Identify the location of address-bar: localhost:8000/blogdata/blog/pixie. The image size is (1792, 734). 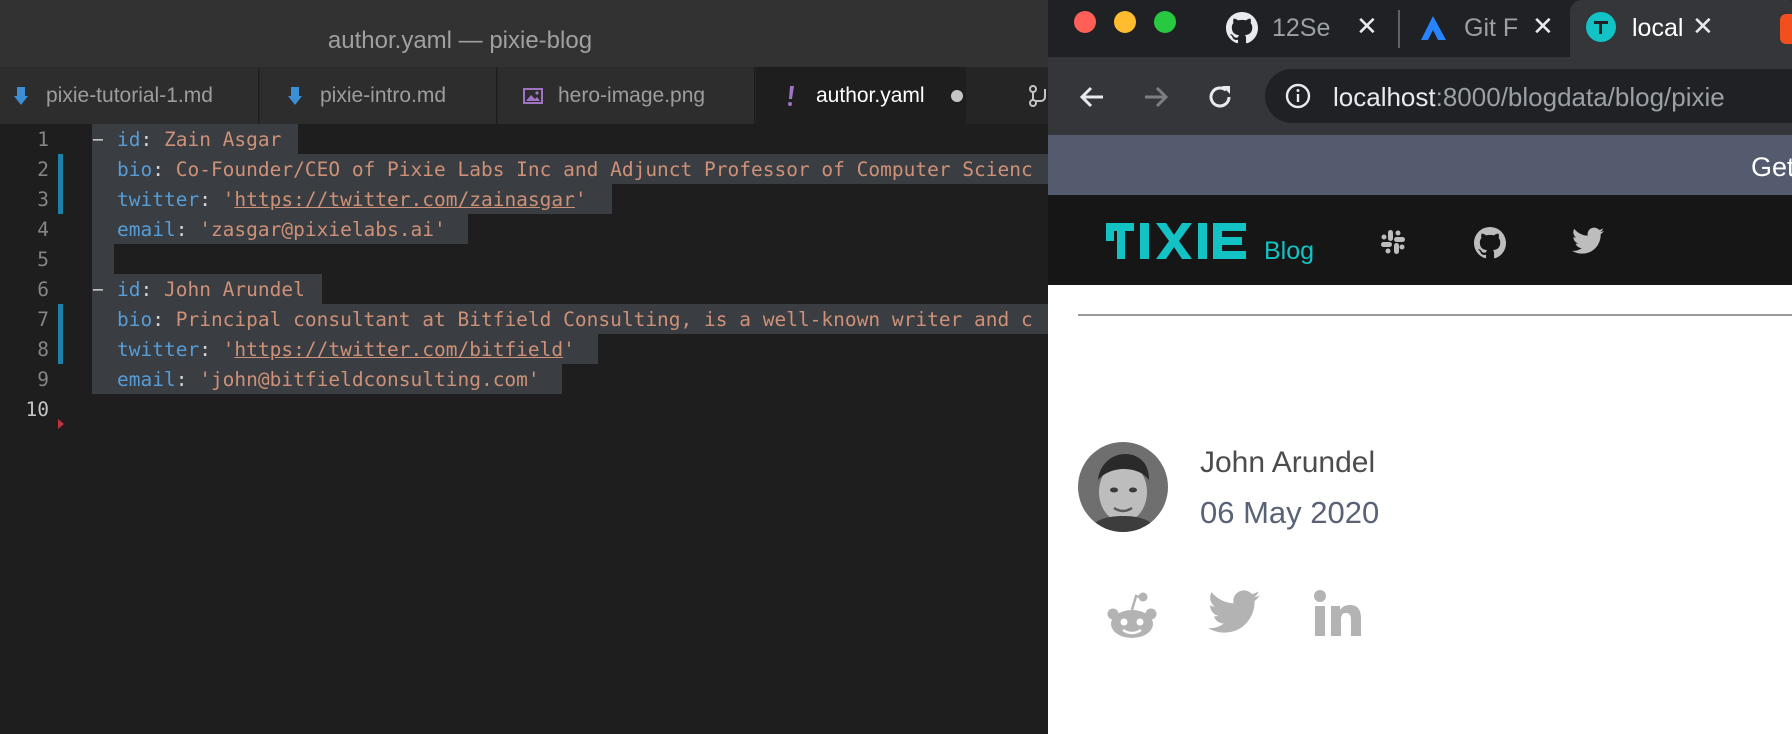
(1528, 96).